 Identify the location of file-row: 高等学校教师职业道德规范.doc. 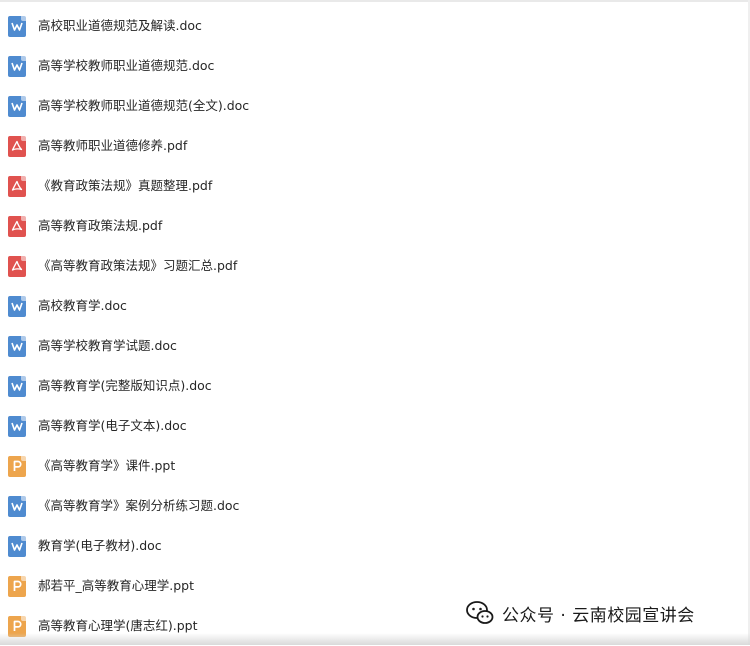
(374, 66).